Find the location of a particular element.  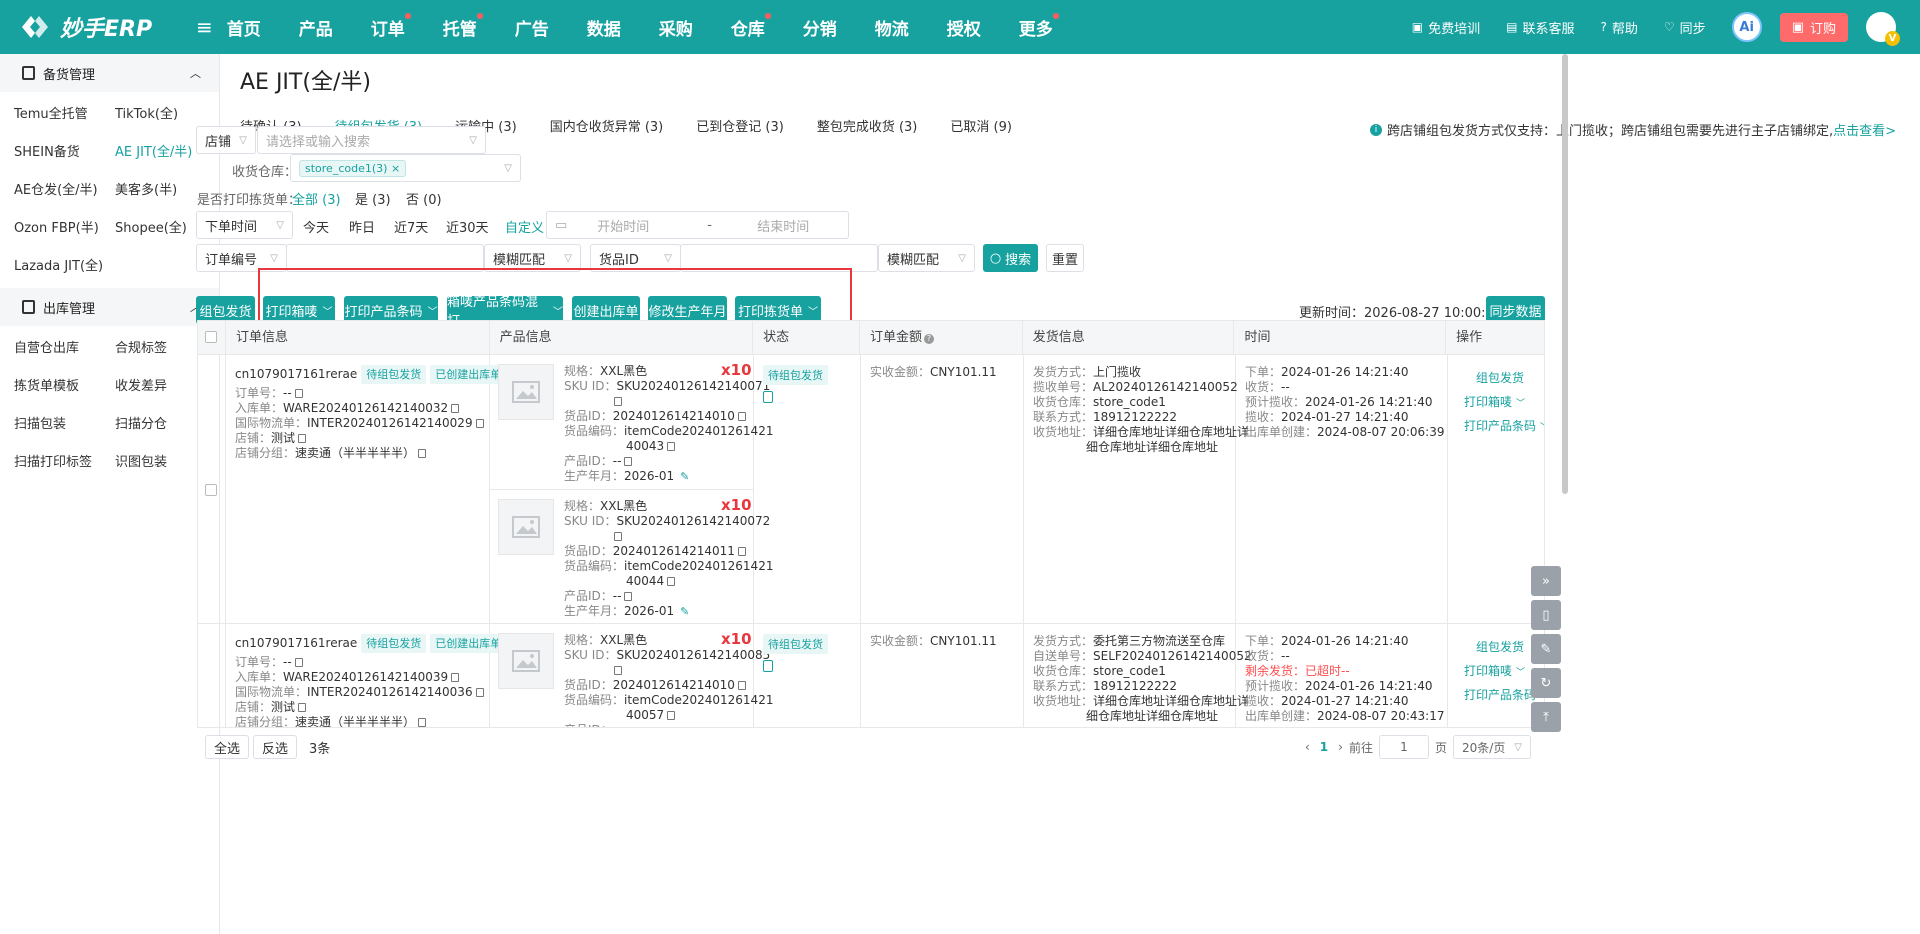

sidebar-item: 扫描包装 is located at coordinates (64, 425).